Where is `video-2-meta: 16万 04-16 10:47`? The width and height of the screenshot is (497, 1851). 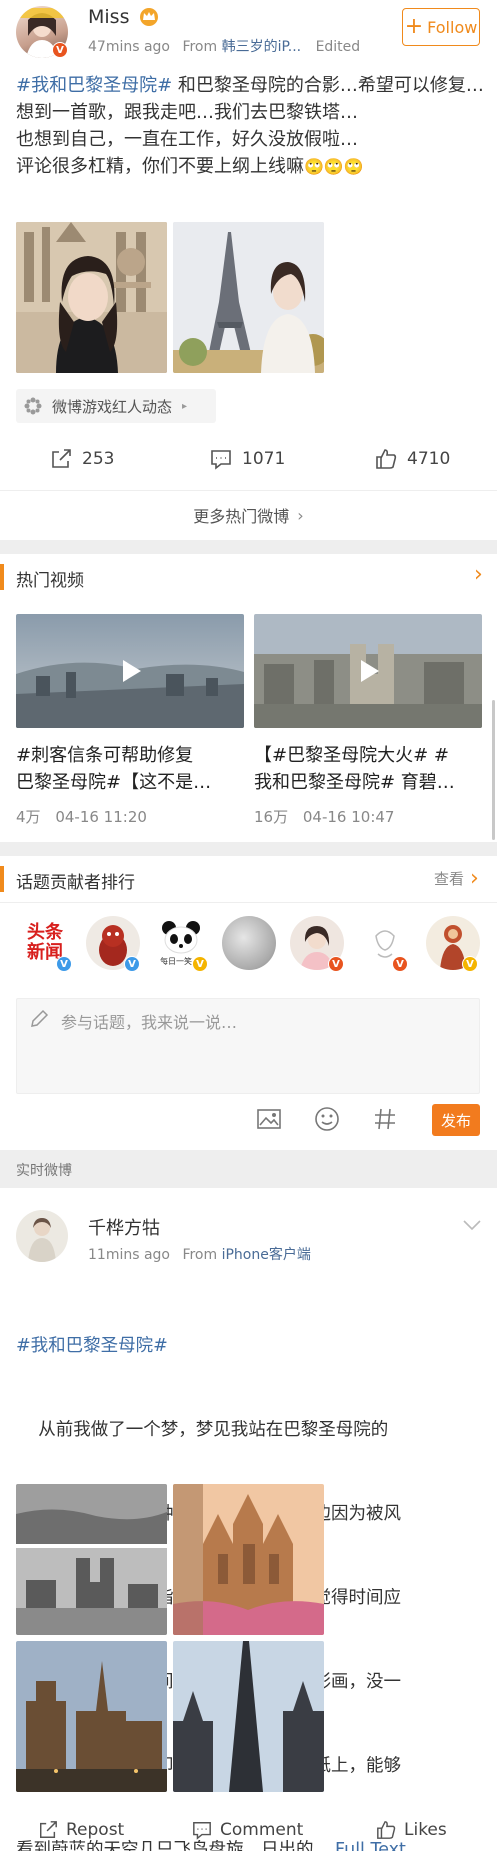
video-2-meta: 16万 04-16 10:47 is located at coordinates (324, 816).